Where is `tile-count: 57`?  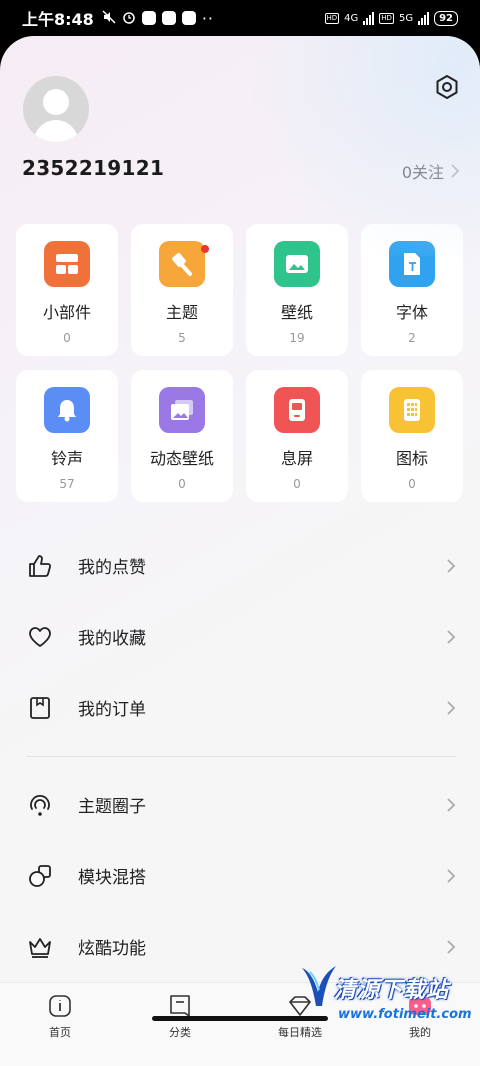
tile-count: 57 is located at coordinates (67, 484).